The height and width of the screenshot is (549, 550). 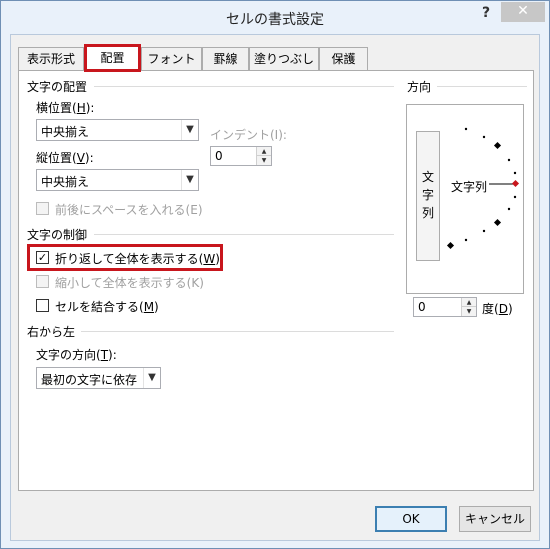 What do you see at coordinates (65, 182) in the screenshot?
I see `vertical-alignment-value: 中央揃え` at bounding box center [65, 182].